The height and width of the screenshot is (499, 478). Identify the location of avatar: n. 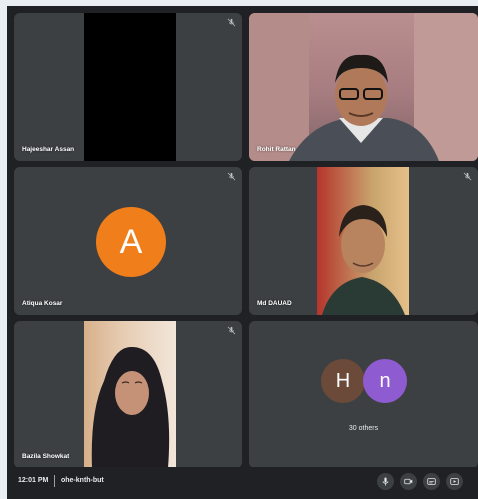
(385, 381).